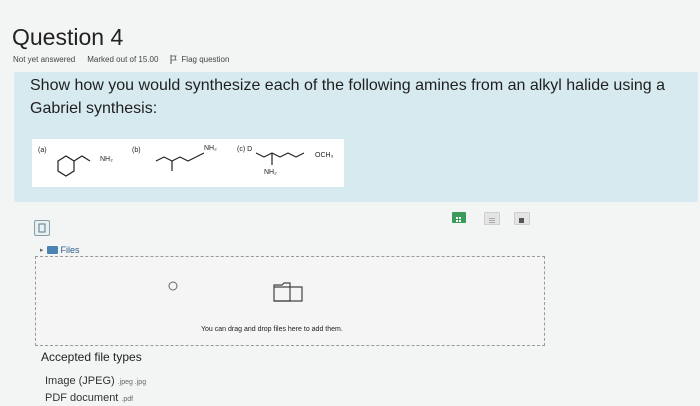 This screenshot has height=406, width=700. What do you see at coordinates (132, 382) in the screenshot?
I see `file-type-ext: .jpeg .jpg` at bounding box center [132, 382].